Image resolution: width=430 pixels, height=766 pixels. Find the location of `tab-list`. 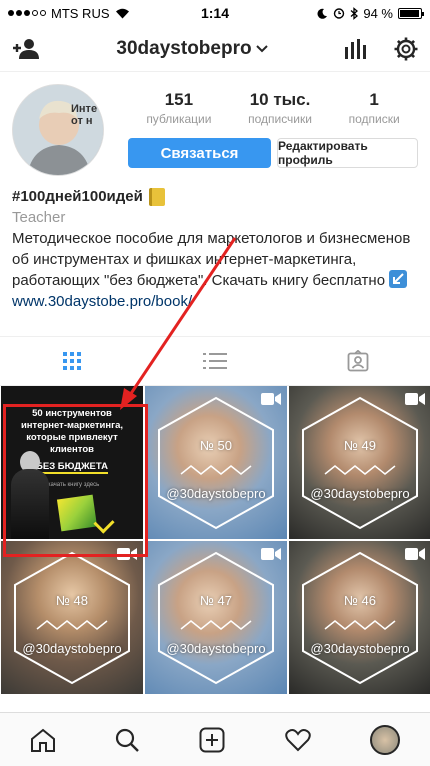

tab-list is located at coordinates (214, 361).